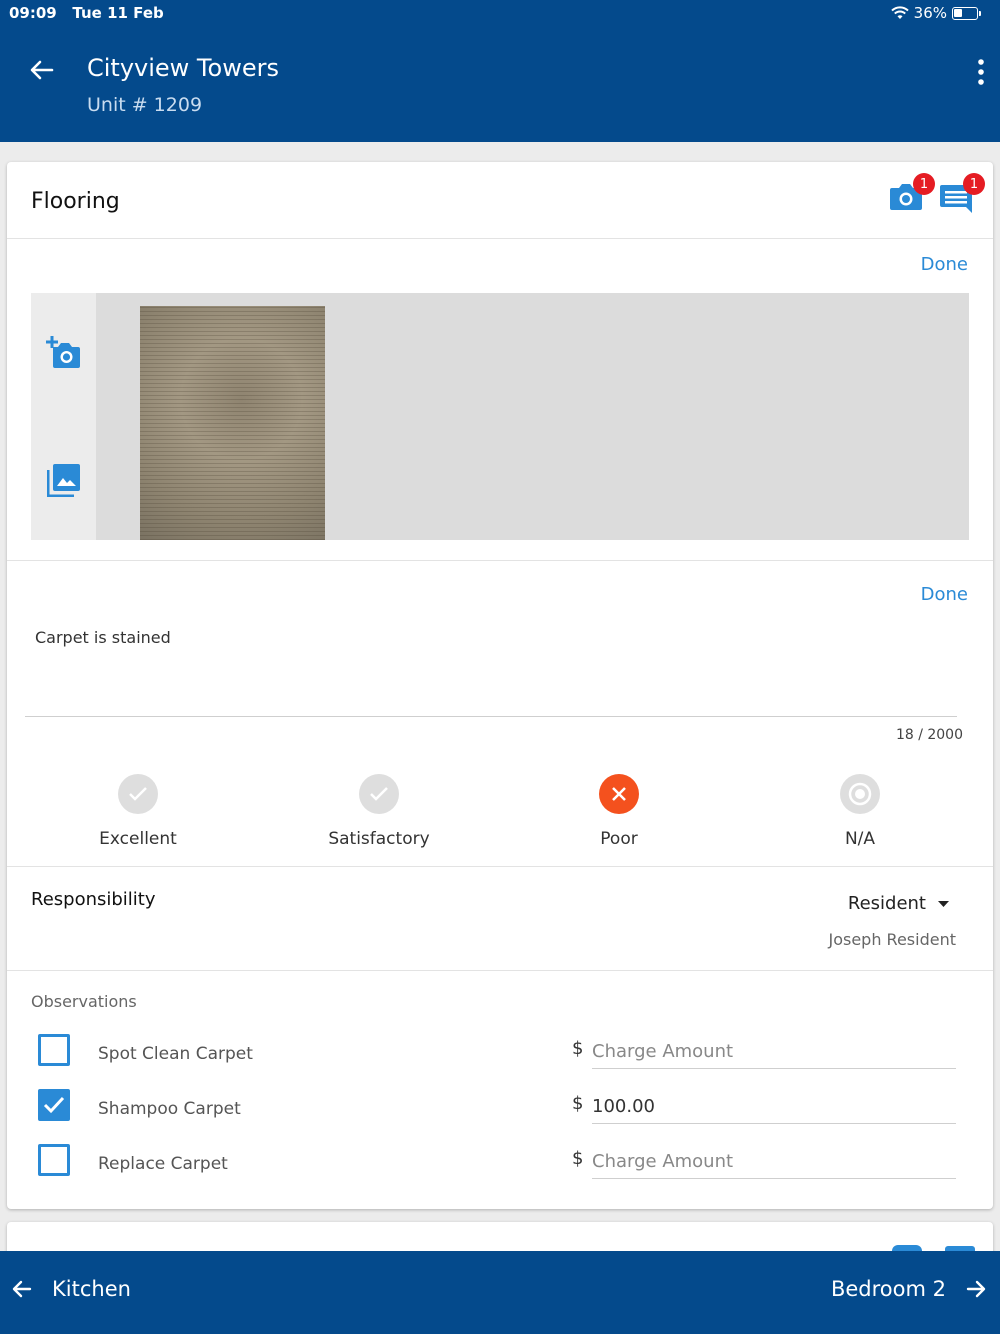  I want to click on photos-button: 1, so click(912, 194).